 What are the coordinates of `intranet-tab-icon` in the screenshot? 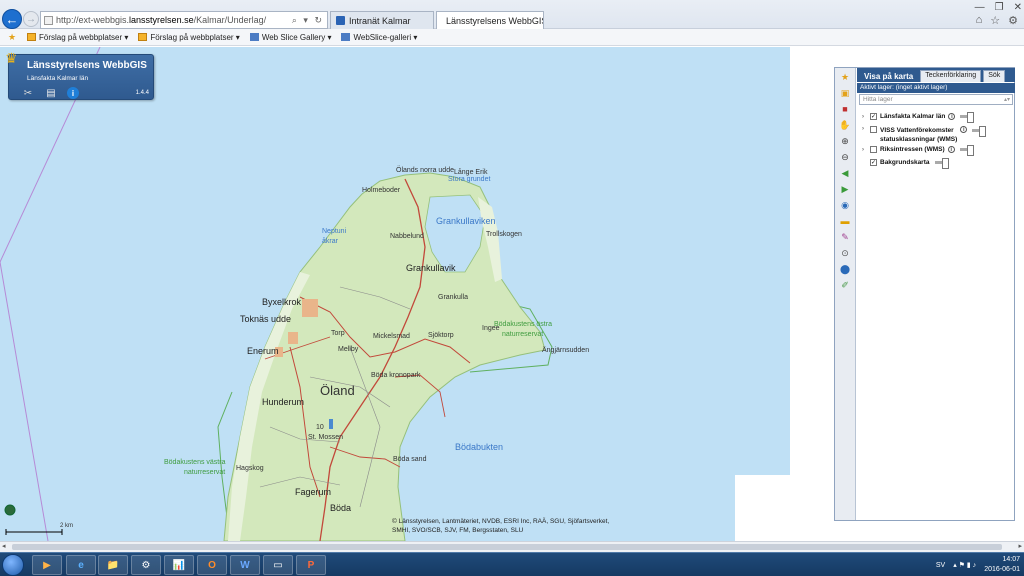 It's located at (340, 20).